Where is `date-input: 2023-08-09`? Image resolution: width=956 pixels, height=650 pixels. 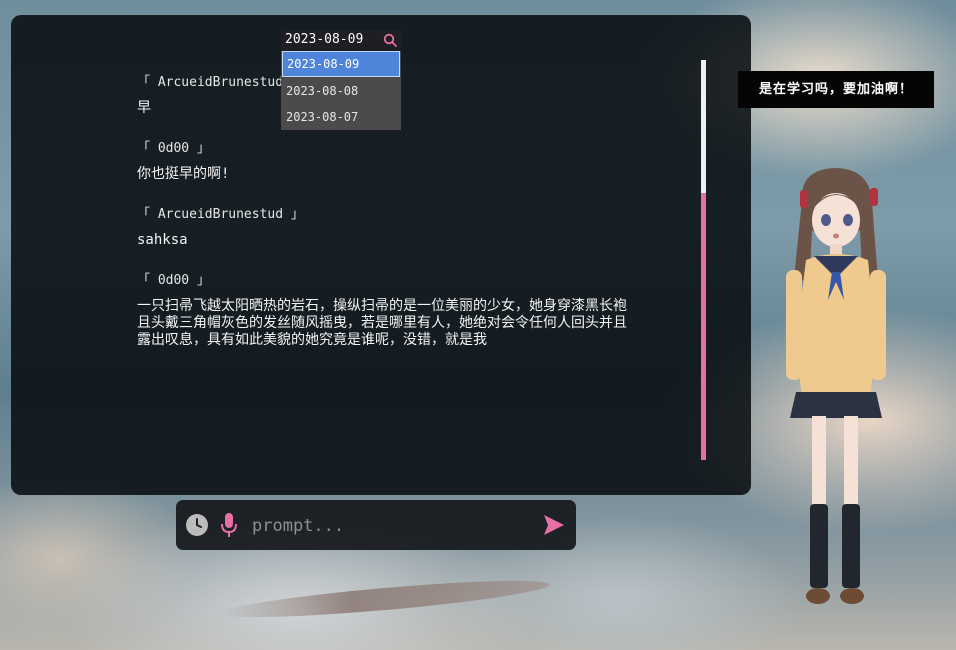 date-input: 2023-08-09 is located at coordinates (341, 40).